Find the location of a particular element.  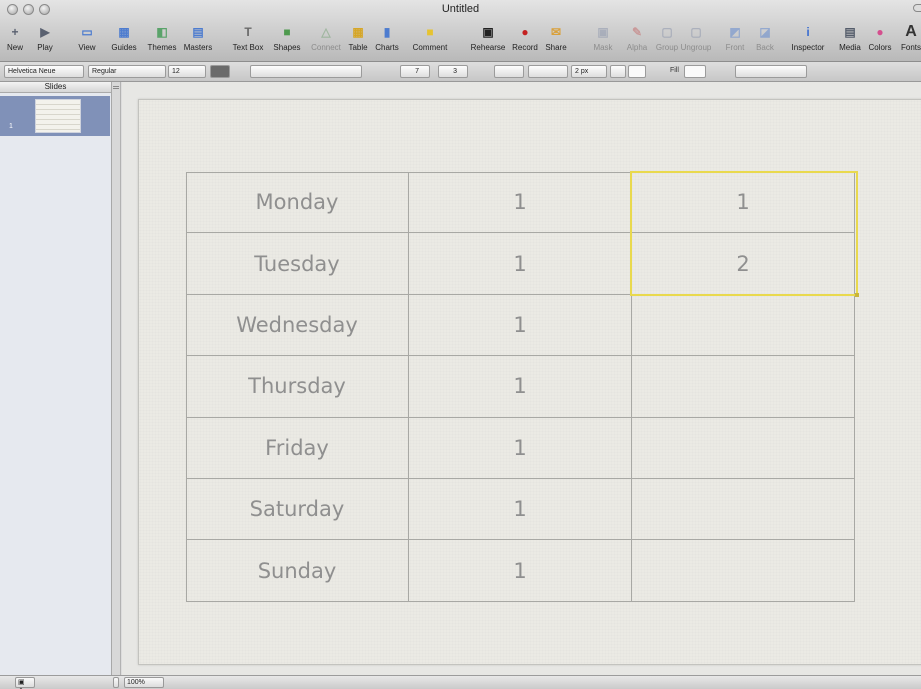

view-icon: ▭ is located at coordinates (87, 32).